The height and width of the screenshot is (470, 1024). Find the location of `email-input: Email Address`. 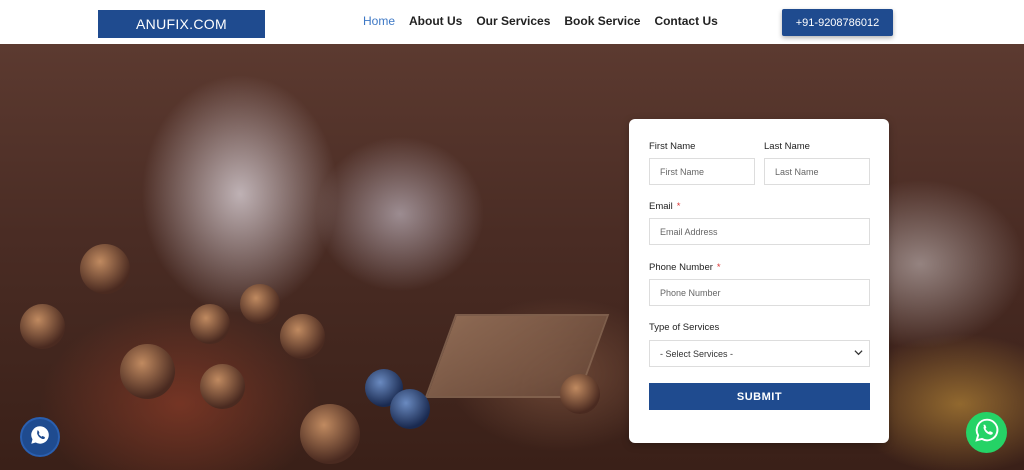

email-input: Email Address is located at coordinates (759, 231).